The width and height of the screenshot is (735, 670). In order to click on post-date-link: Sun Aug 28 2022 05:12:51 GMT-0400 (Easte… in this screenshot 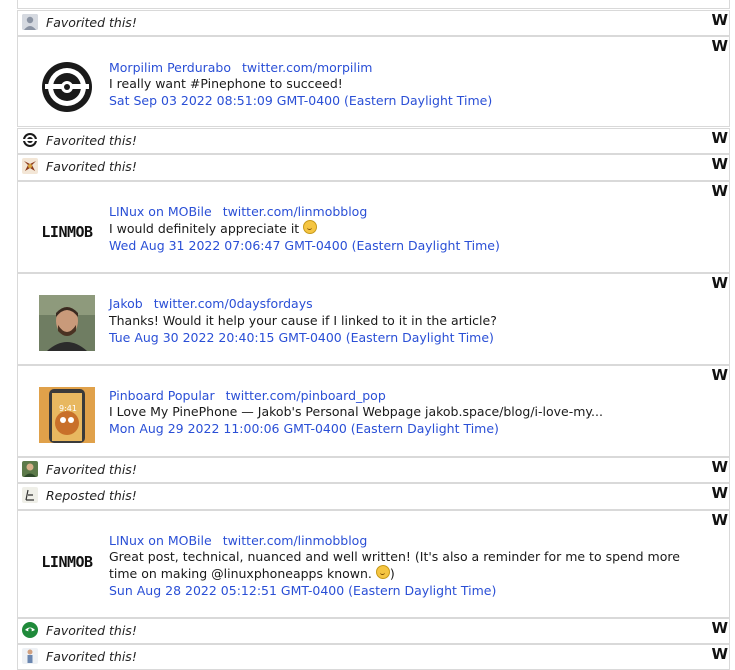, I will do `click(405, 590)`.